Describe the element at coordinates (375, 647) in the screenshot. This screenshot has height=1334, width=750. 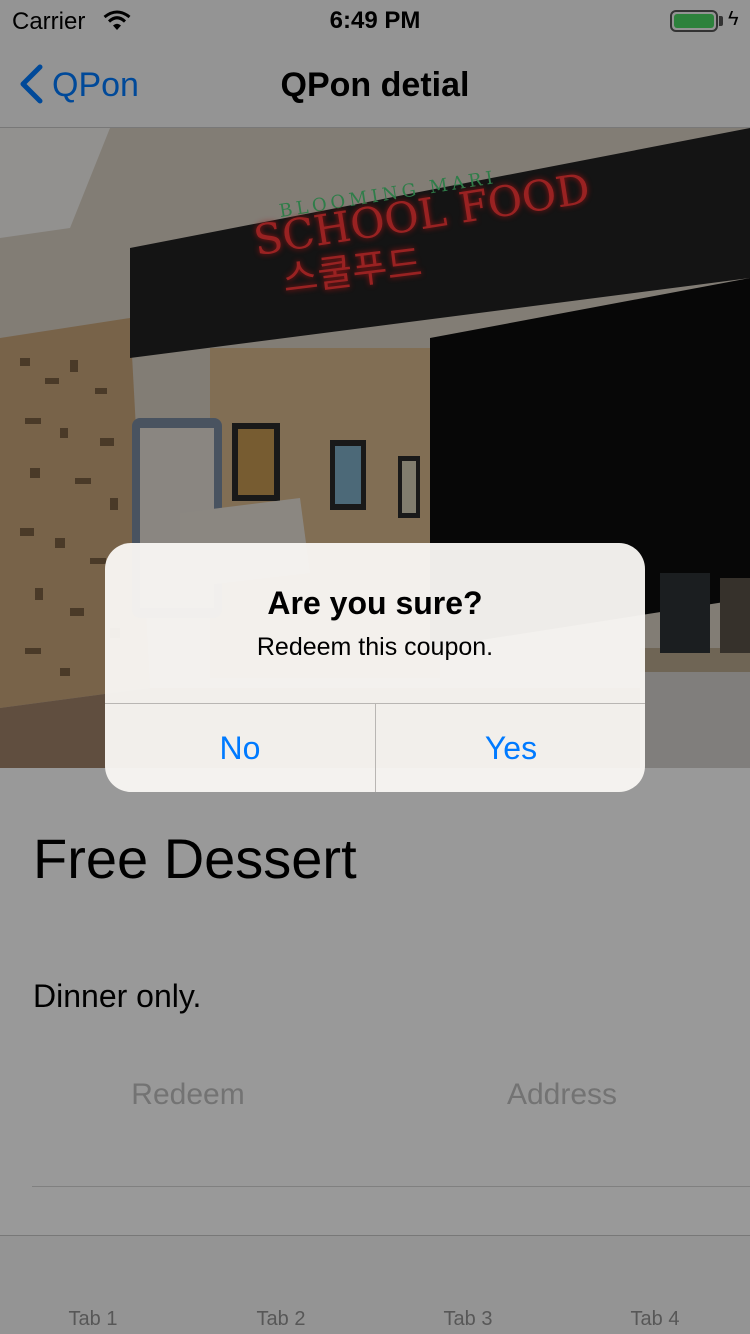
I see `alert-message: Redeem this coupon.` at that location.